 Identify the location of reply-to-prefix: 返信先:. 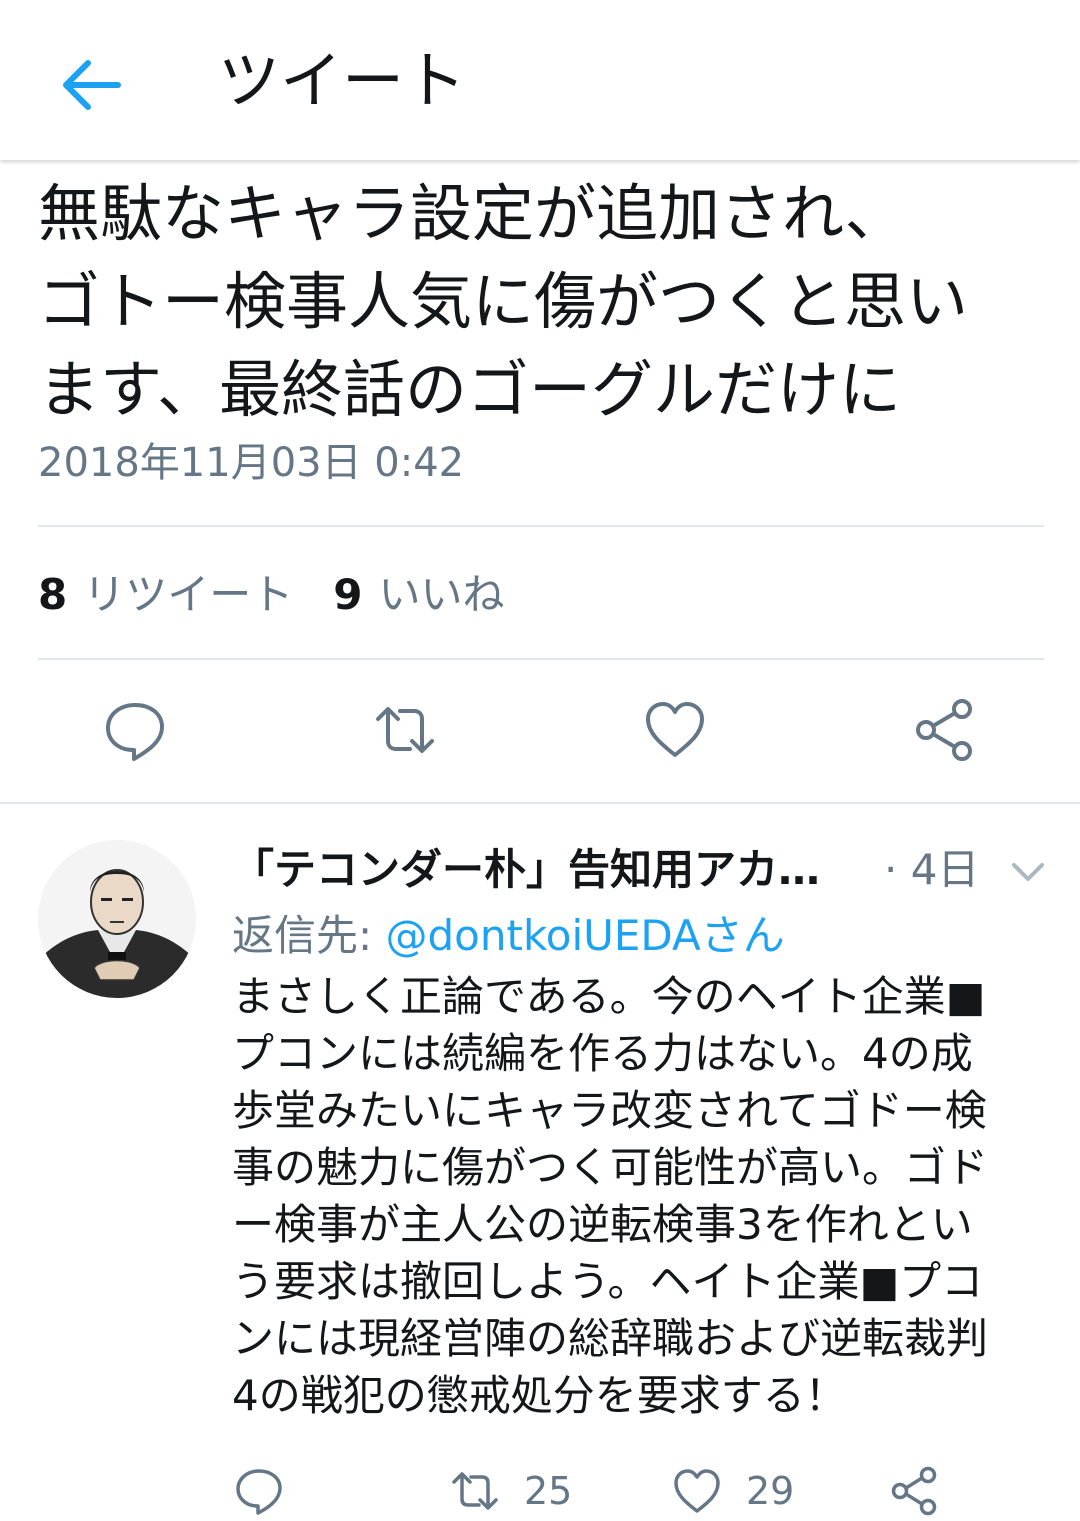
(309, 935).